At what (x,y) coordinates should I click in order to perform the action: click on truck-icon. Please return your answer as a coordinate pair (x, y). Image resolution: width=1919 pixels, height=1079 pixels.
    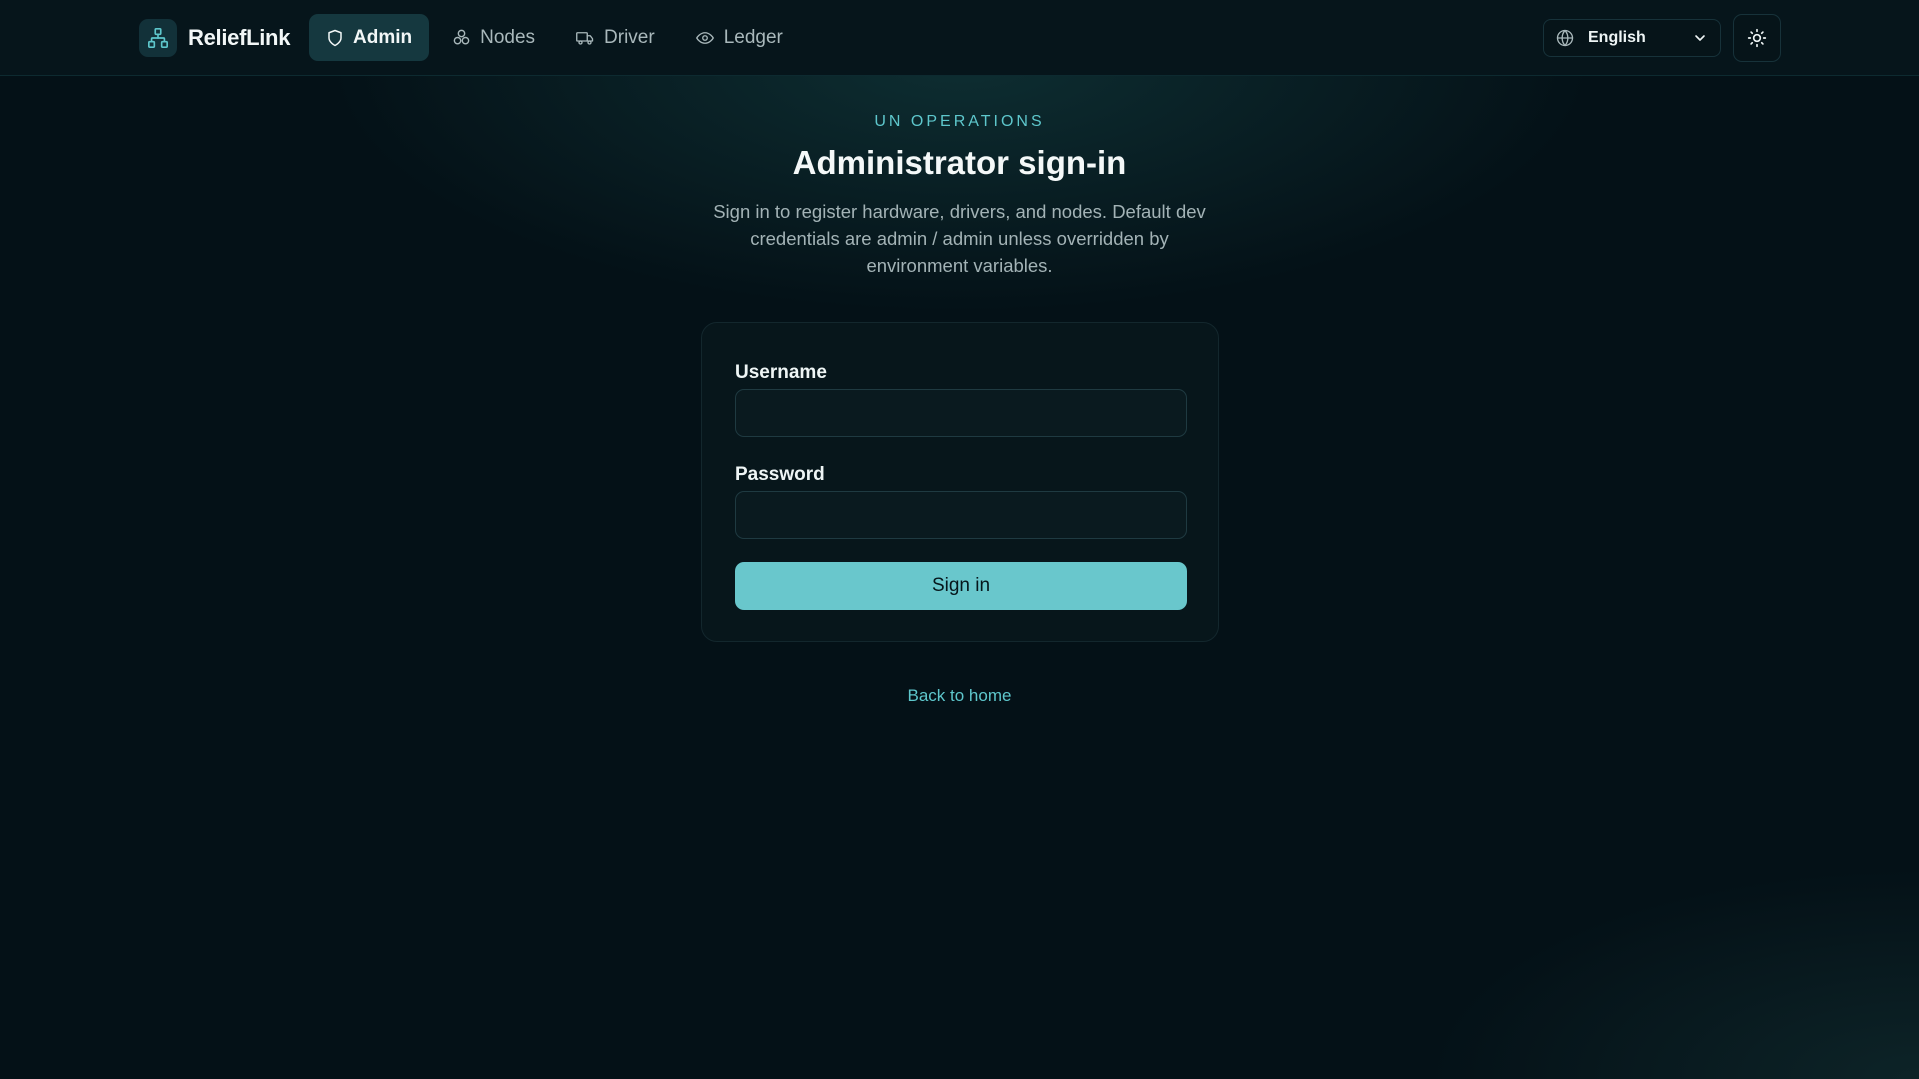
    Looking at the image, I should click on (585, 38).